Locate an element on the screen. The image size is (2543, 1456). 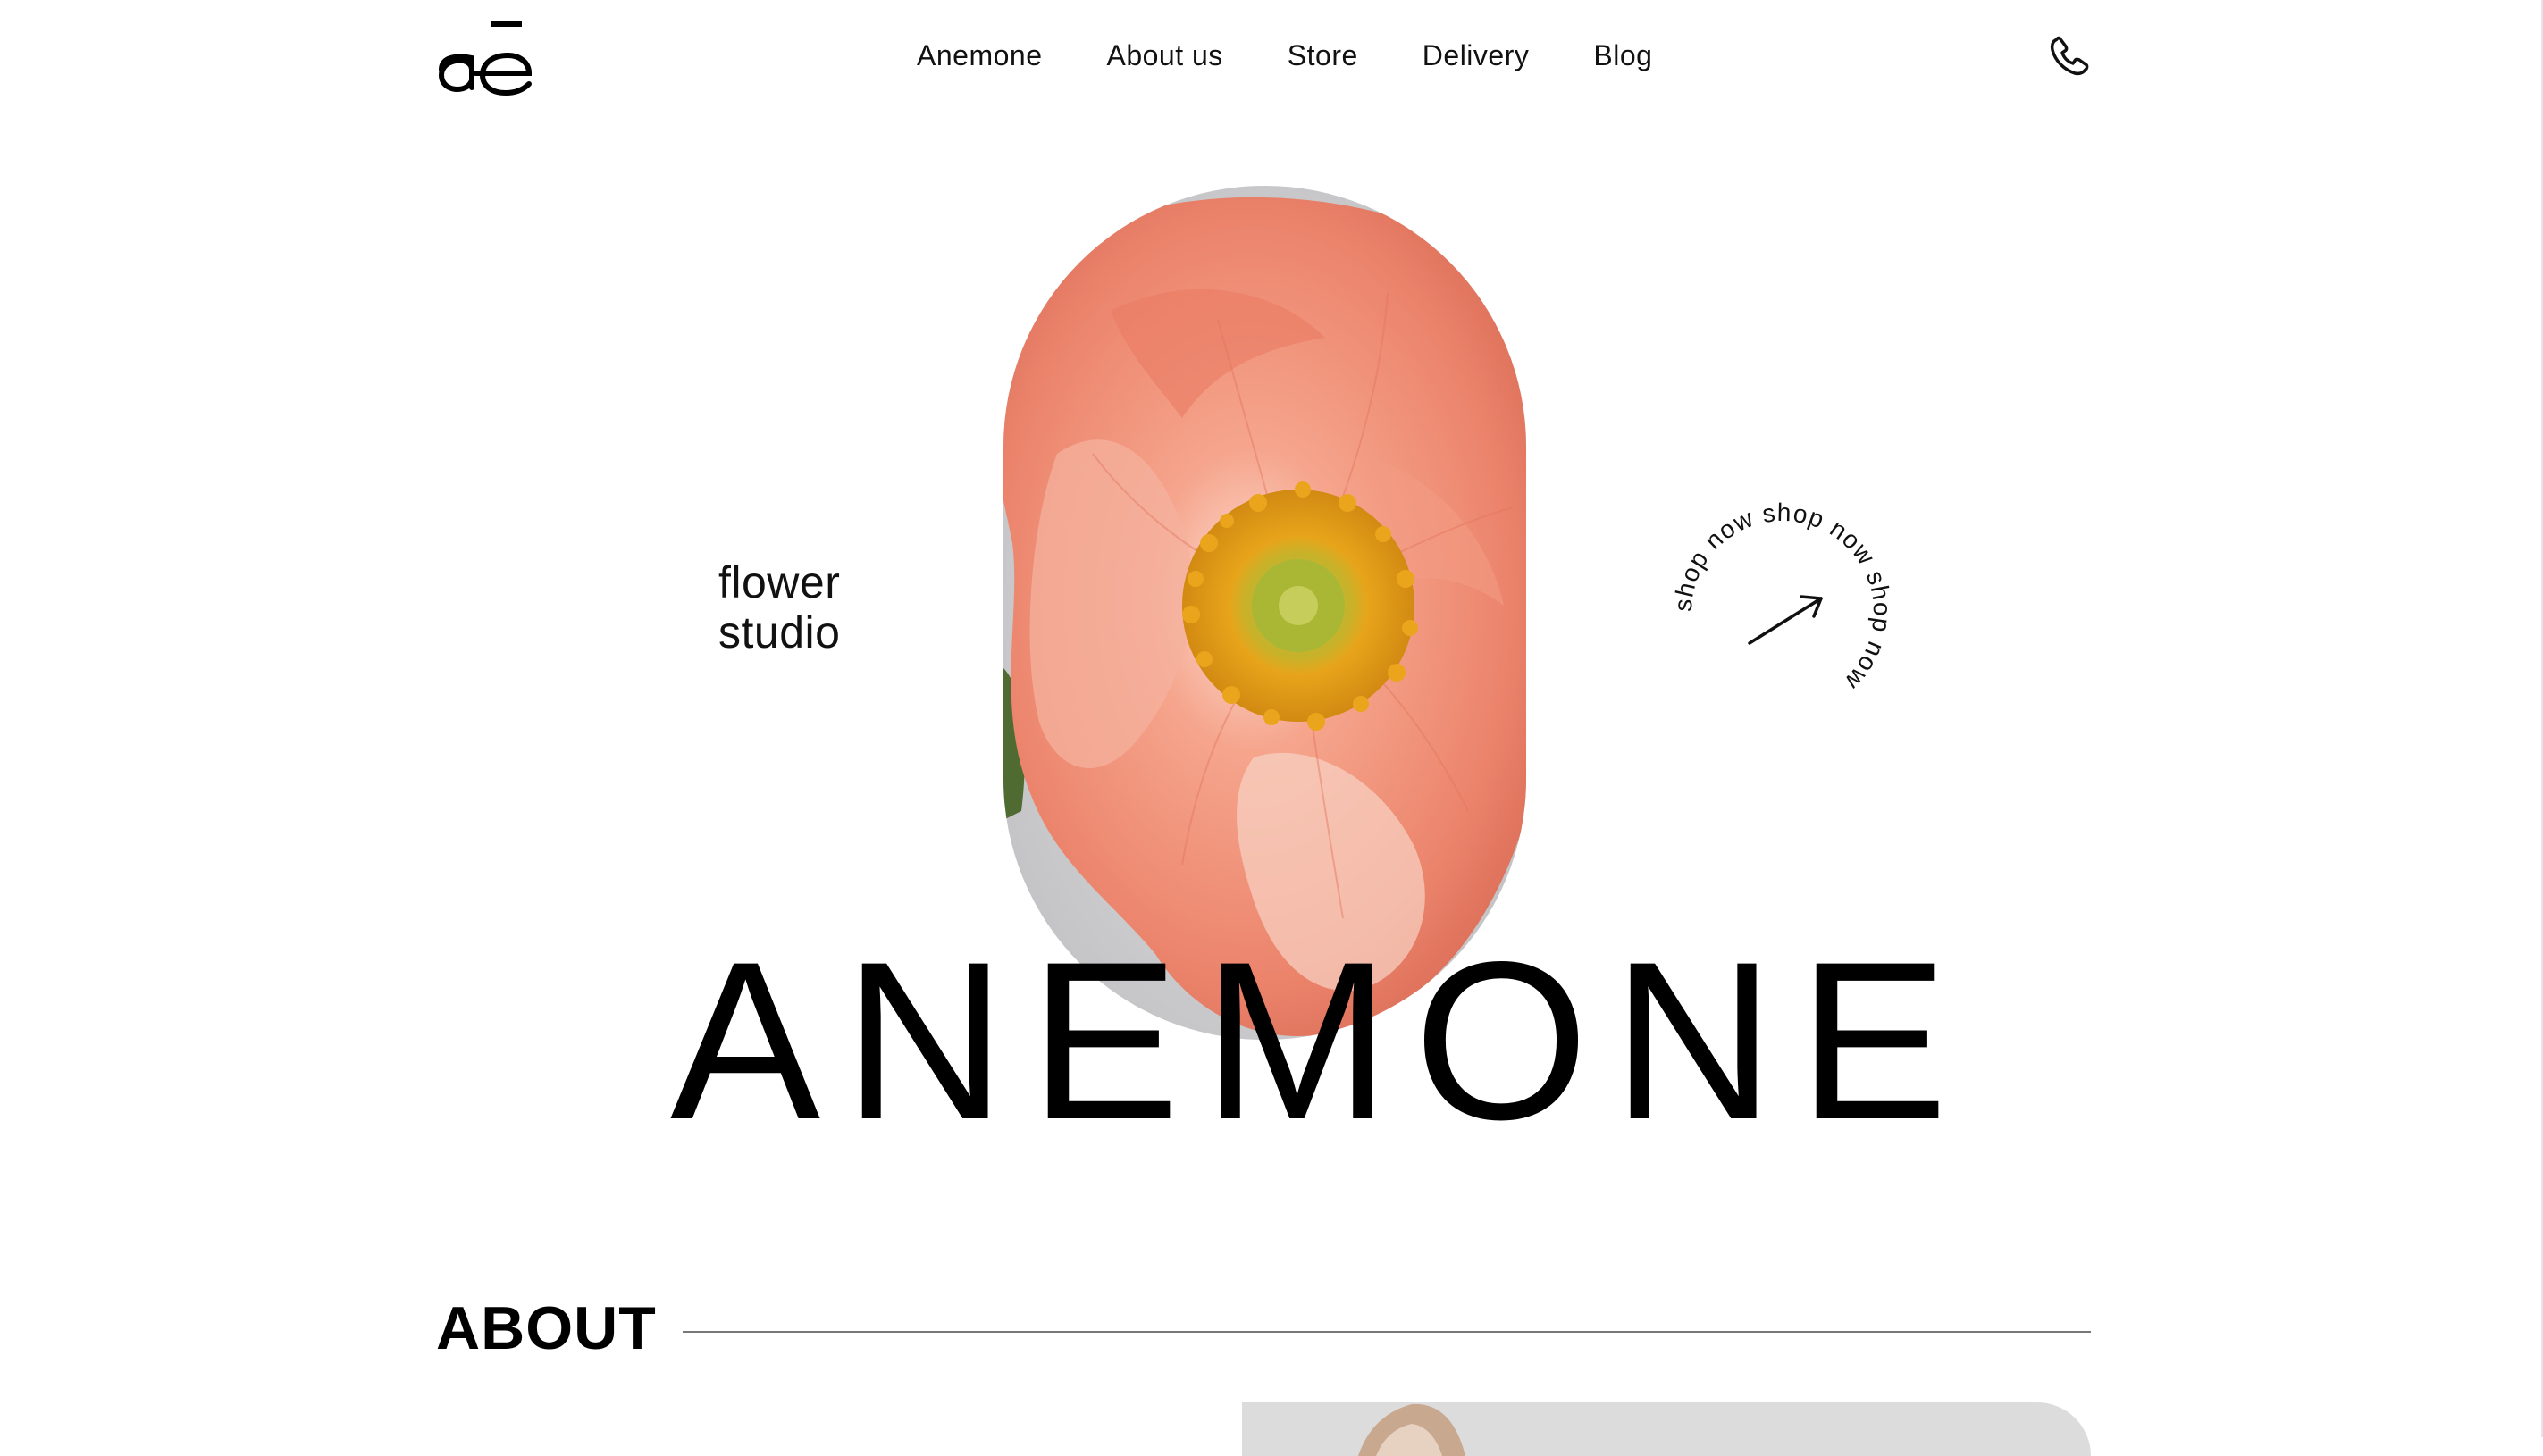
phone-button is located at coordinates (2069, 55).